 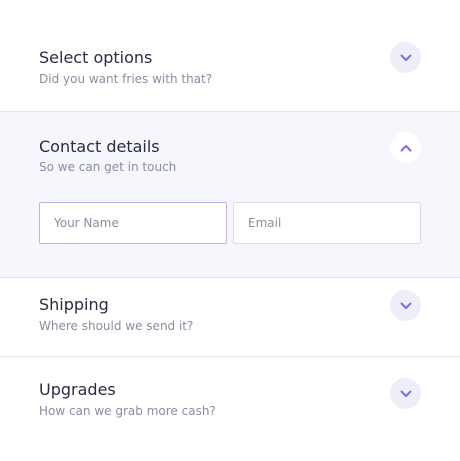 What do you see at coordinates (126, 79) in the screenshot?
I see `section-subtitle: Did you want fries with that?` at bounding box center [126, 79].